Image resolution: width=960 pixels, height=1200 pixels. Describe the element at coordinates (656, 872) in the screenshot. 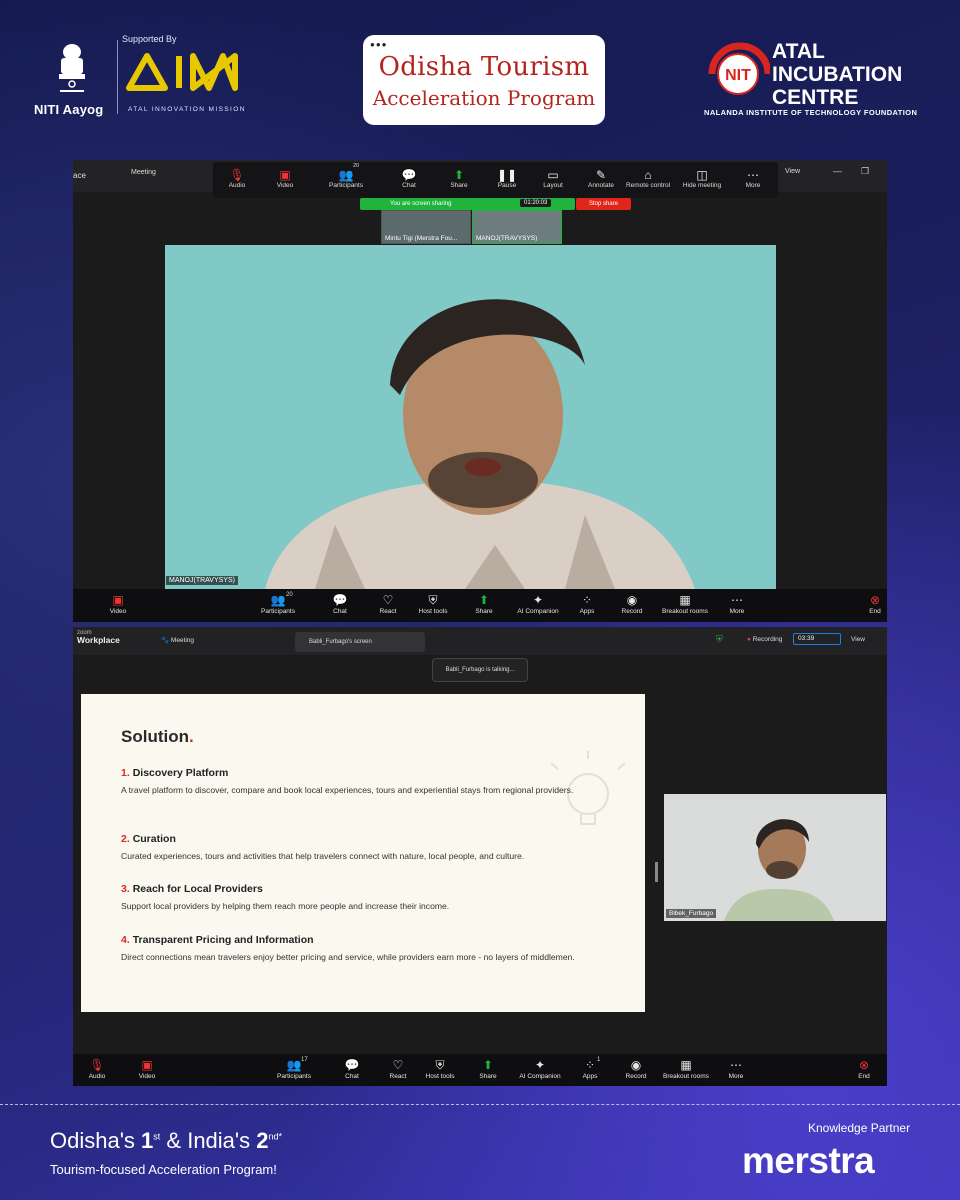

I see `panel-resize-handle` at that location.